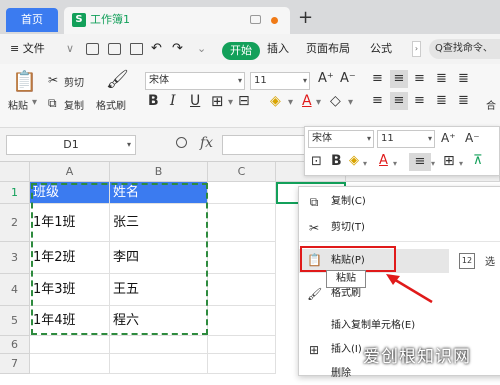 The image size is (500, 385). What do you see at coordinates (24, 81) in the screenshot?
I see `paste-icon: 📋` at bounding box center [24, 81].